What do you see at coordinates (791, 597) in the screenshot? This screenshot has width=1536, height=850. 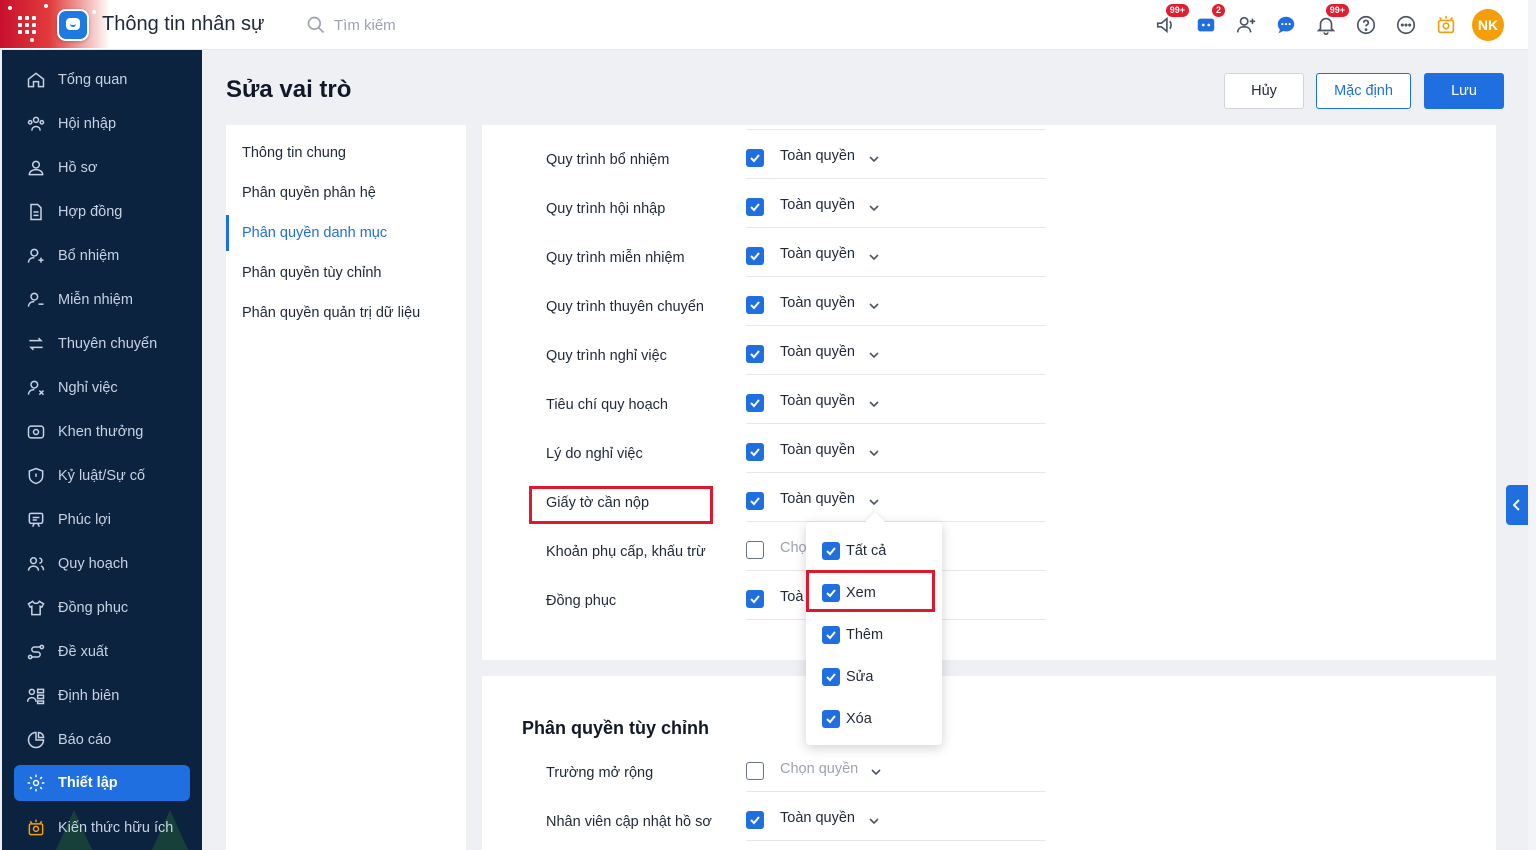 I see `permission-select: Toà` at bounding box center [791, 597].